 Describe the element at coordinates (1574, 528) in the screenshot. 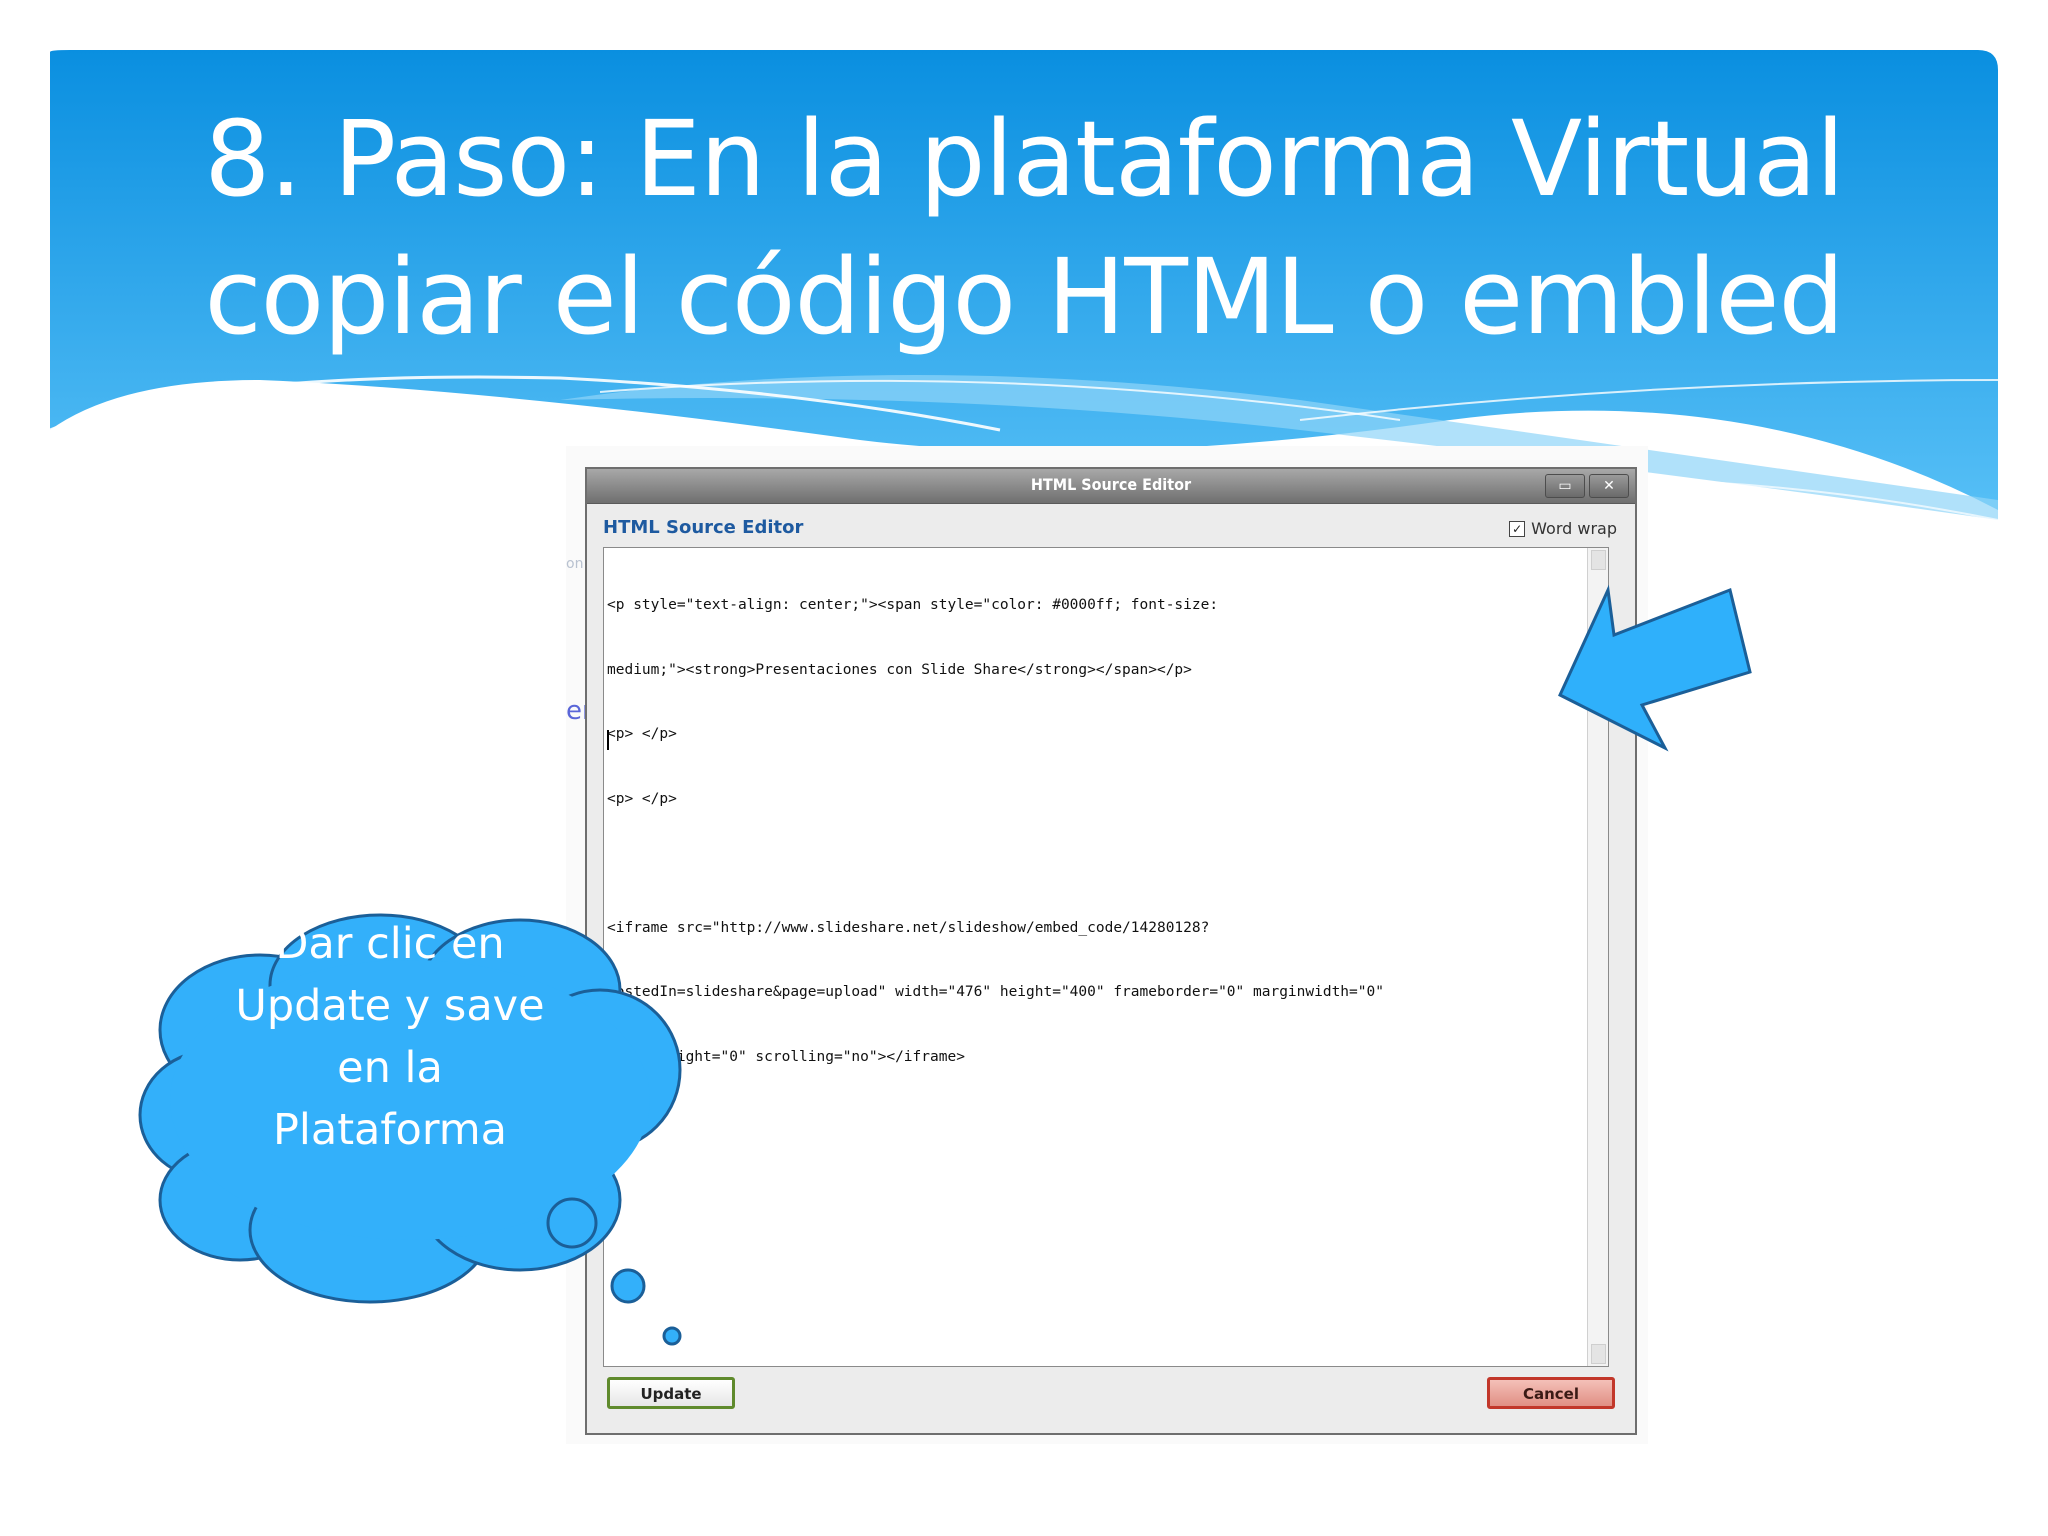

I see `word-wrap-label: Word wrap` at that location.